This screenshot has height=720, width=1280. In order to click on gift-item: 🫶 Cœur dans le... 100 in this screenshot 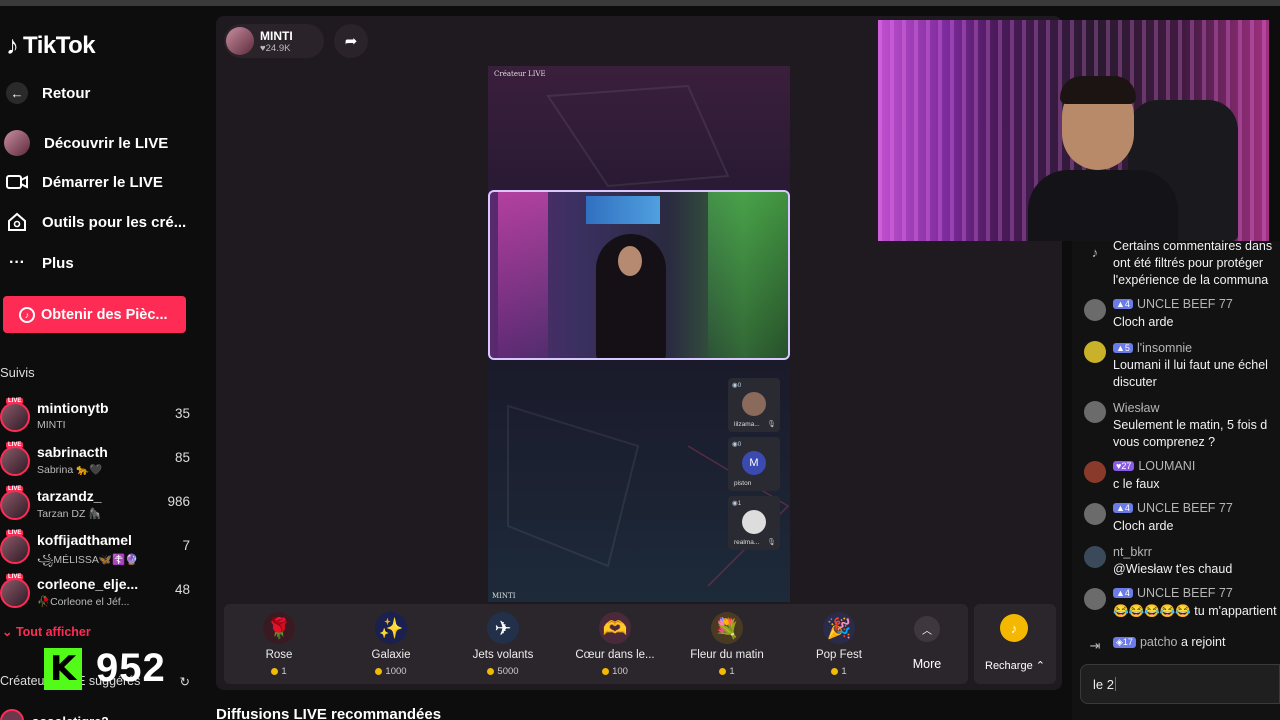, I will do `click(615, 644)`.